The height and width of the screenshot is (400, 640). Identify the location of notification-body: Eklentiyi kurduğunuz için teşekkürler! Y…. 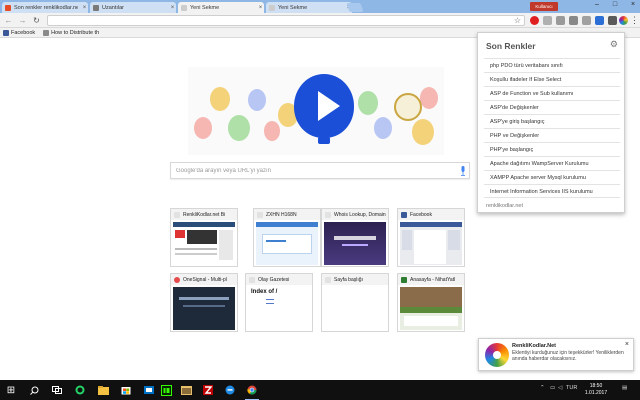
(568, 356).